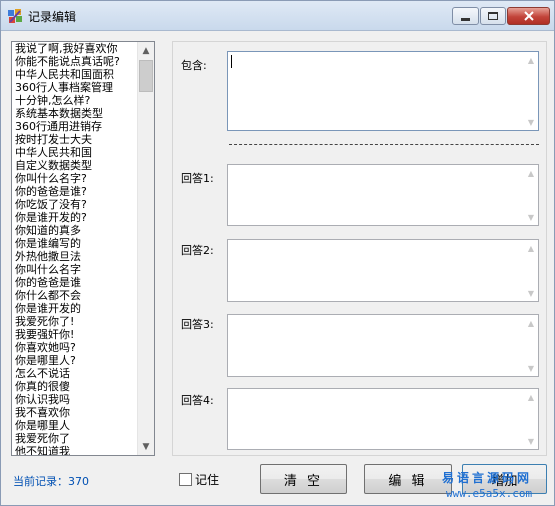 The height and width of the screenshot is (506, 555). Describe the element at coordinates (76, 113) in the screenshot. I see `list-item: 系统基本数据类型` at that location.